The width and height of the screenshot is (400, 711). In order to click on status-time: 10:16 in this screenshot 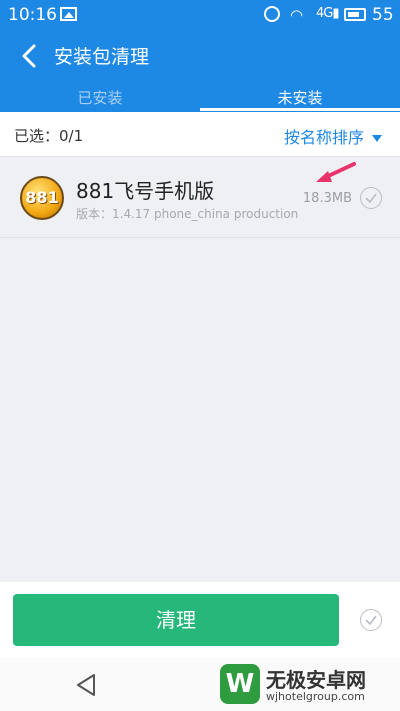, I will do `click(32, 15)`.